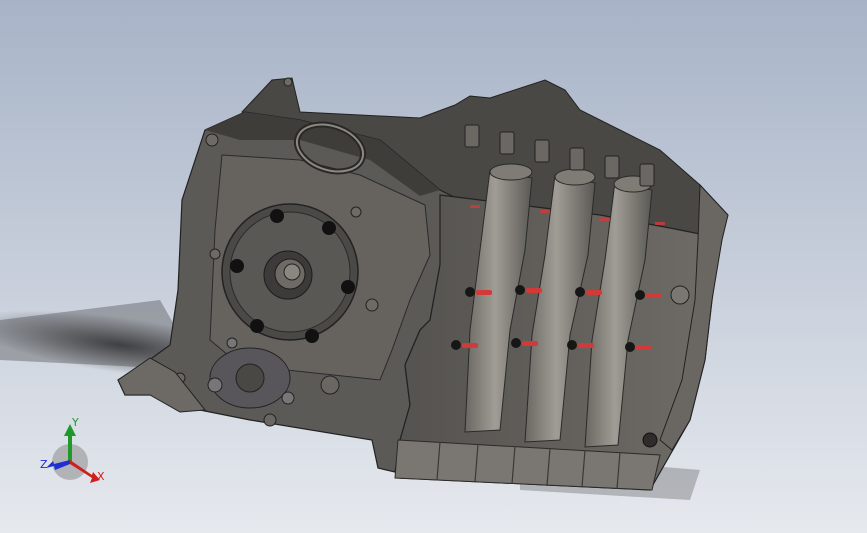 The height and width of the screenshot is (533, 867). Describe the element at coordinates (44, 464) in the screenshot. I see `triad-z-label: Z` at that location.